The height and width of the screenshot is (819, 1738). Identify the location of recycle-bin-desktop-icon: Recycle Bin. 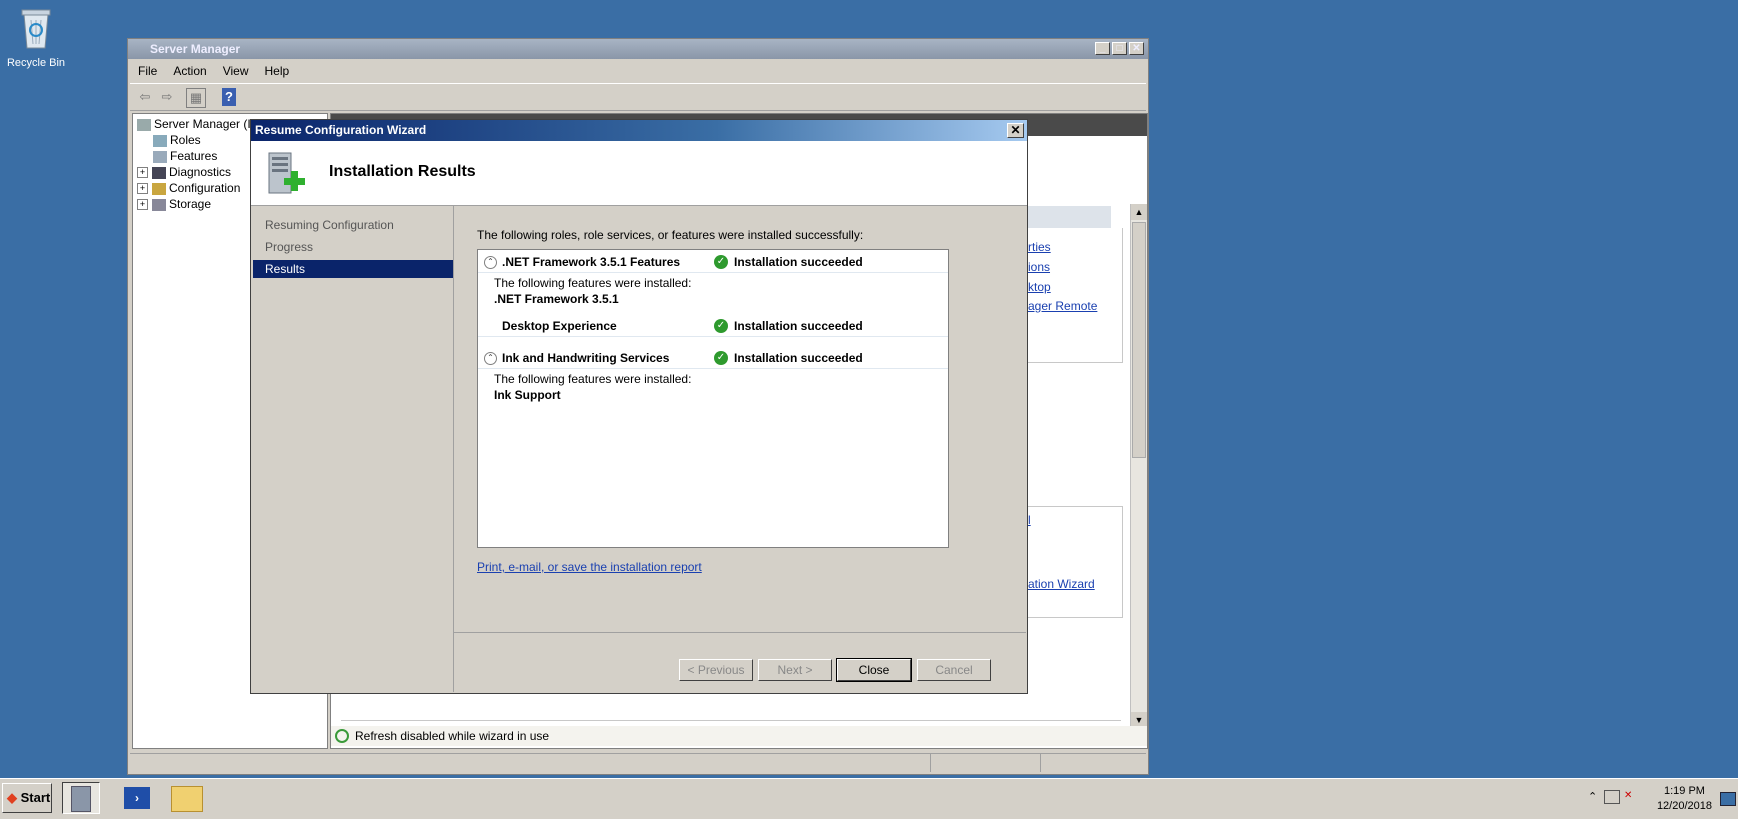
(36, 37).